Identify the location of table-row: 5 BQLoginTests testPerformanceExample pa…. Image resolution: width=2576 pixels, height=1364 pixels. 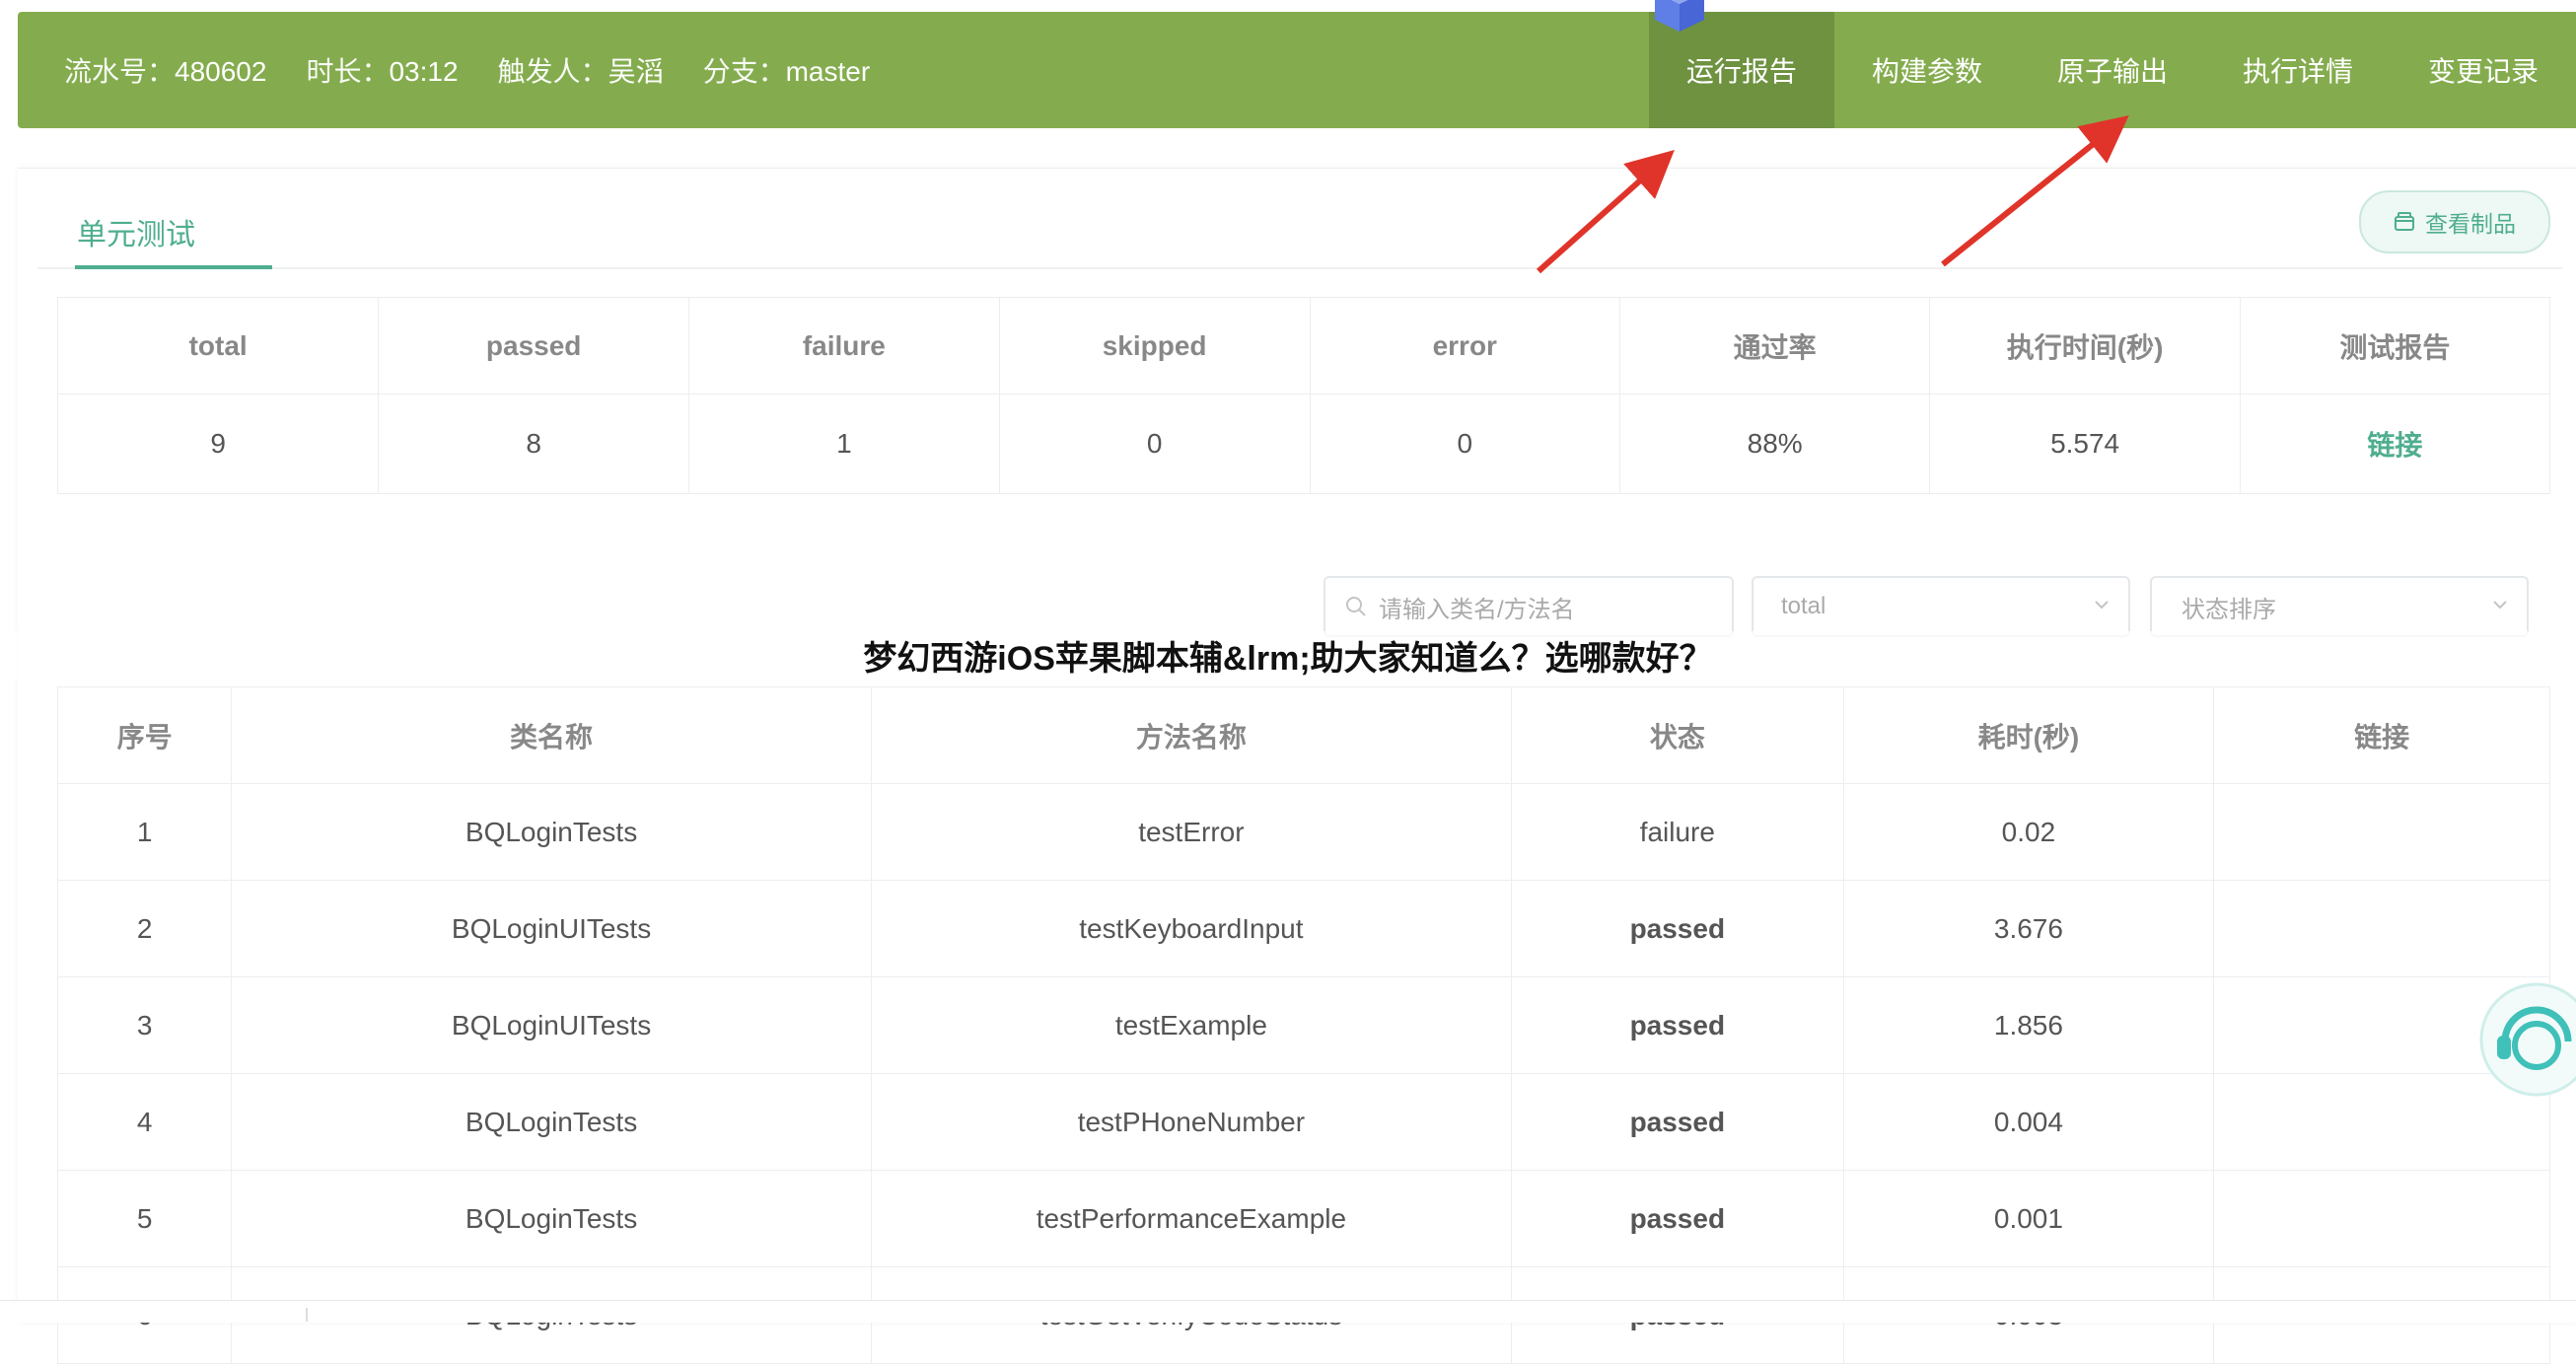
(1303, 1218).